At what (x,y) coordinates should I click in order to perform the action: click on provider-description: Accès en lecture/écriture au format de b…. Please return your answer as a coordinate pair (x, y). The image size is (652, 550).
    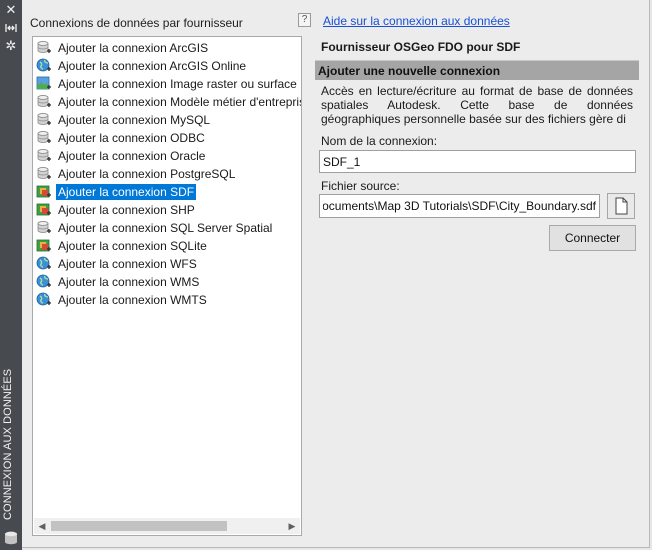
    Looking at the image, I should click on (477, 105).